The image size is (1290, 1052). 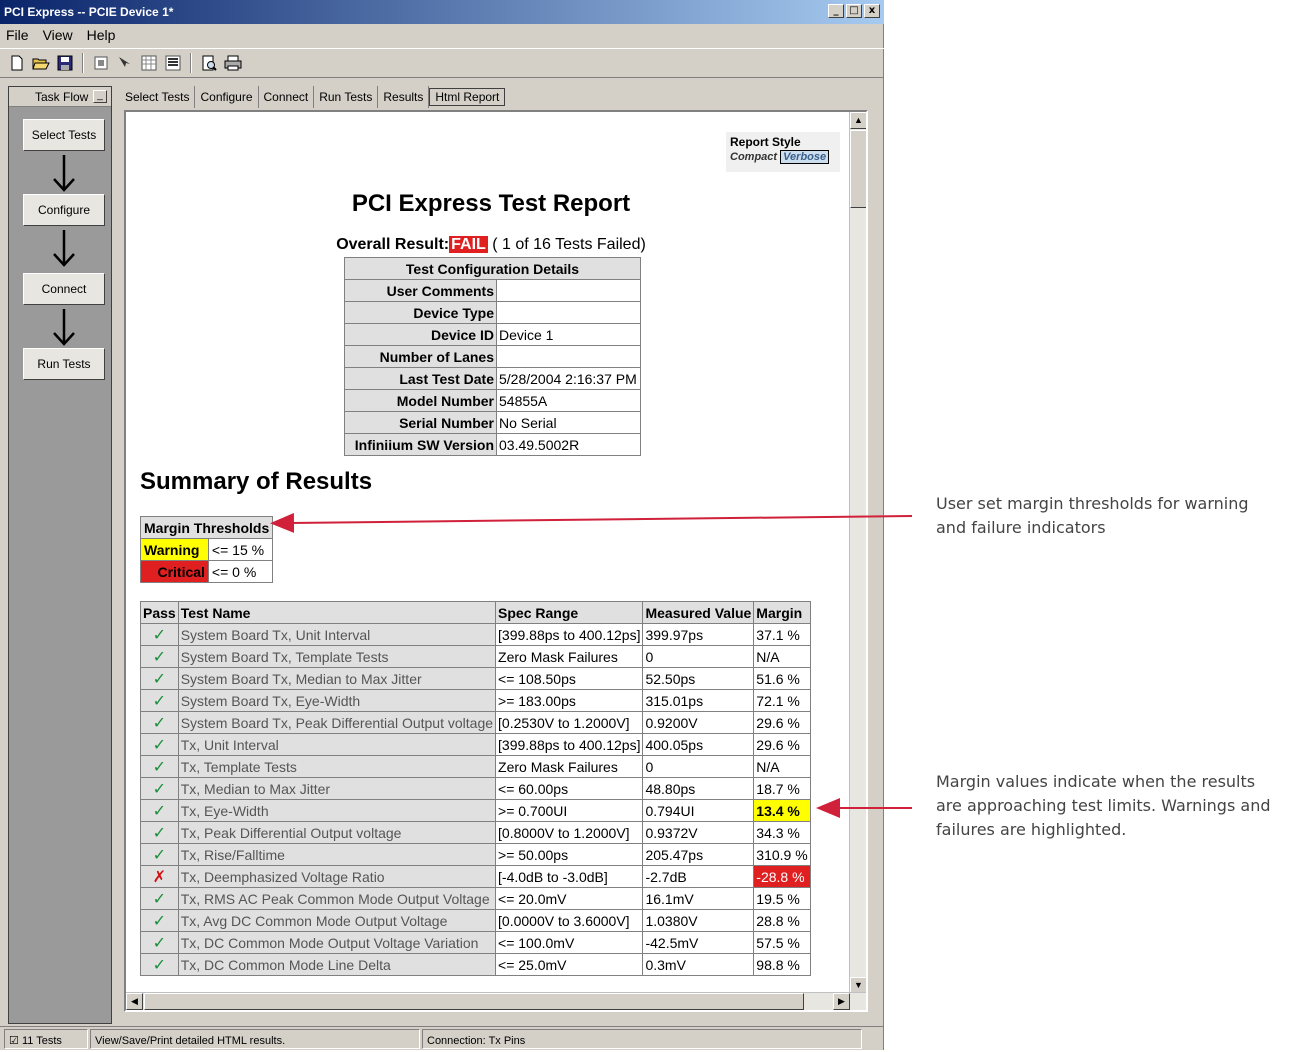 What do you see at coordinates (346, 97) in the screenshot?
I see `tab-run-tests: Run Tests` at bounding box center [346, 97].